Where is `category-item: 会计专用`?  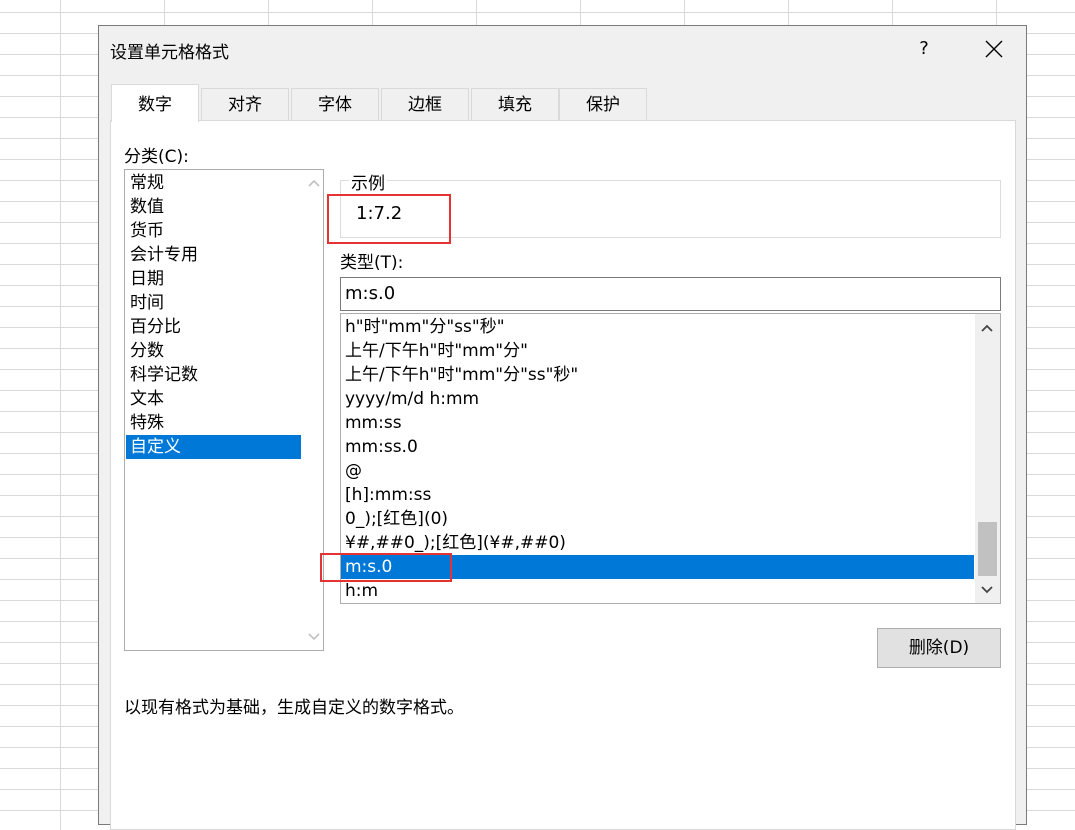
category-item: 会计专用 is located at coordinates (213, 255).